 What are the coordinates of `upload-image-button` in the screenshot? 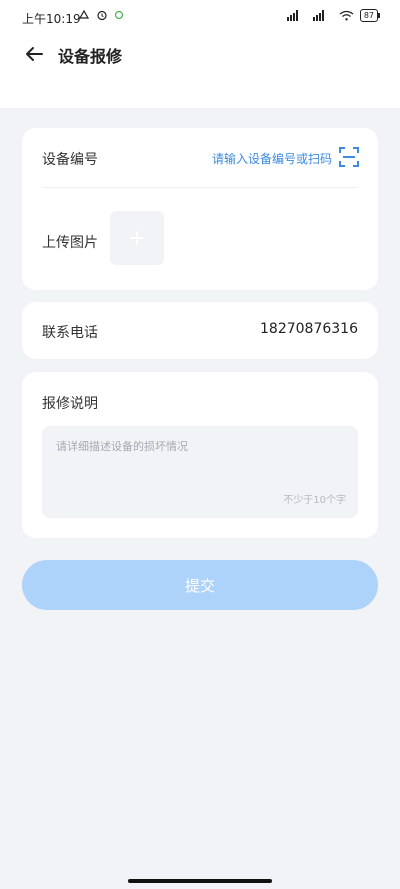 It's located at (137, 238).